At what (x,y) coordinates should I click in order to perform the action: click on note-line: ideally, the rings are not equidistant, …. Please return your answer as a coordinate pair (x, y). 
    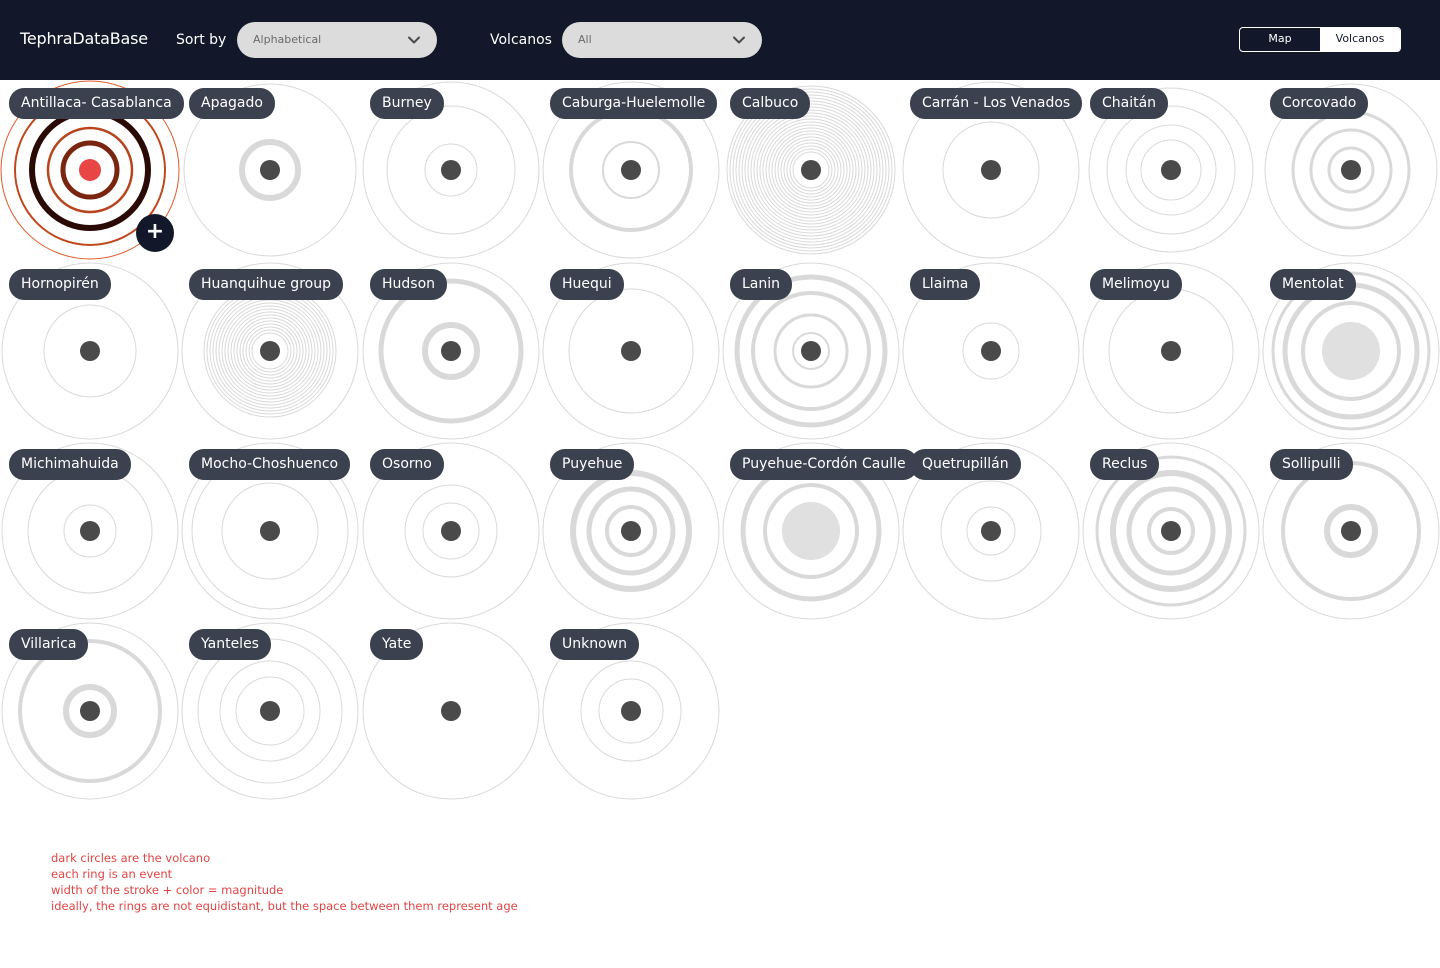
    Looking at the image, I should click on (284, 906).